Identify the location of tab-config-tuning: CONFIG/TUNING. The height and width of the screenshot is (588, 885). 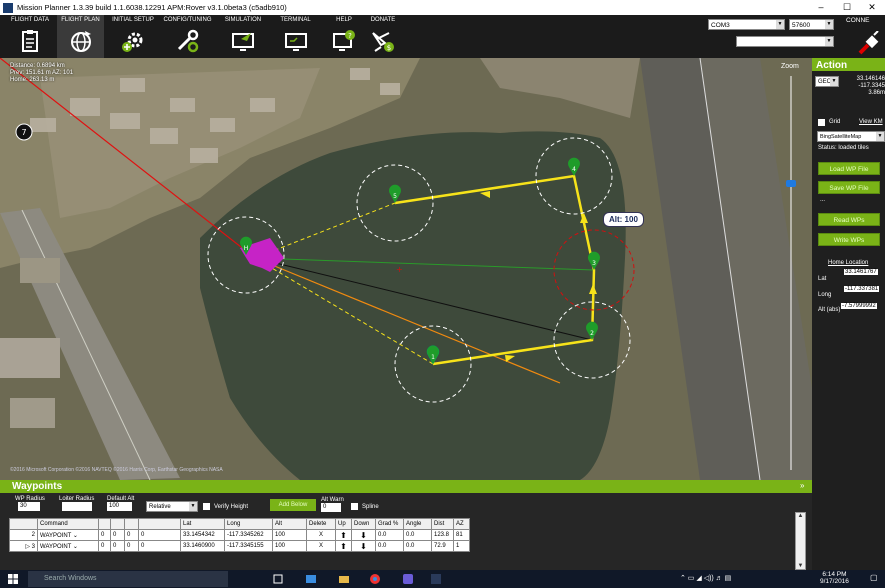
(187, 36).